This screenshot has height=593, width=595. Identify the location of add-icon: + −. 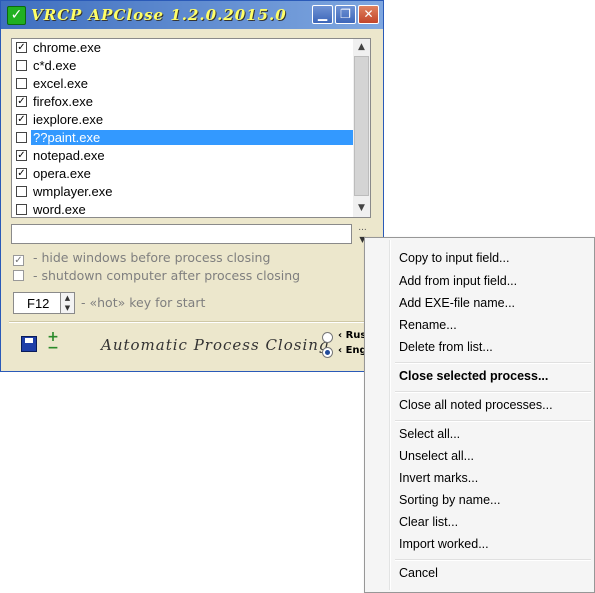
(53, 342).